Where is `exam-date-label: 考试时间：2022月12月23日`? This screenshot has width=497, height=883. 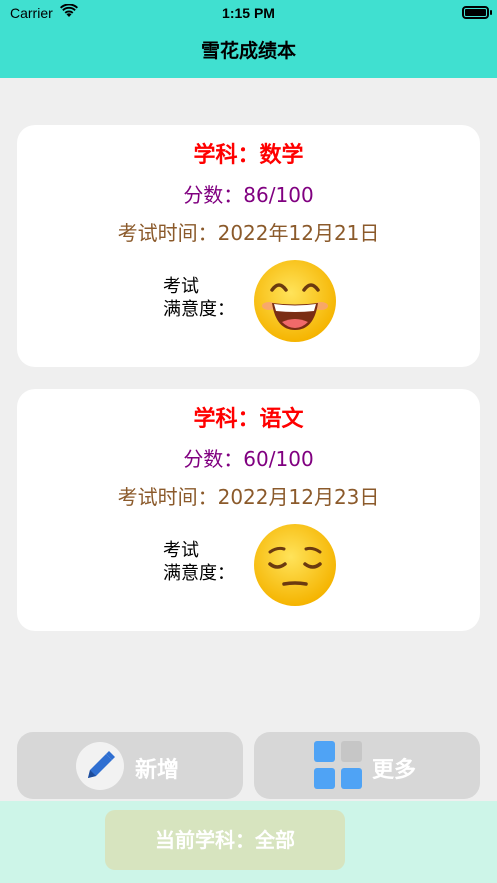
exam-date-label: 考试时间：2022月12月23日 is located at coordinates (248, 497).